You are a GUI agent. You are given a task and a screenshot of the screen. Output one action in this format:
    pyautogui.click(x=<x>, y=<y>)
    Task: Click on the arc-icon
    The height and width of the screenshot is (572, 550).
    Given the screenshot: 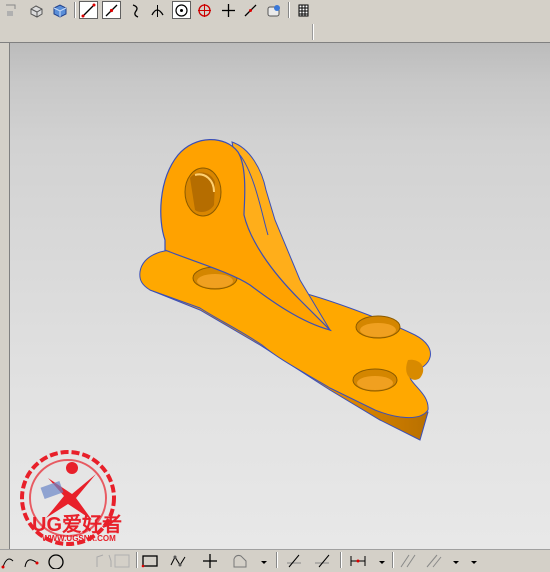 What is the action you would take?
    pyautogui.click(x=135, y=10)
    